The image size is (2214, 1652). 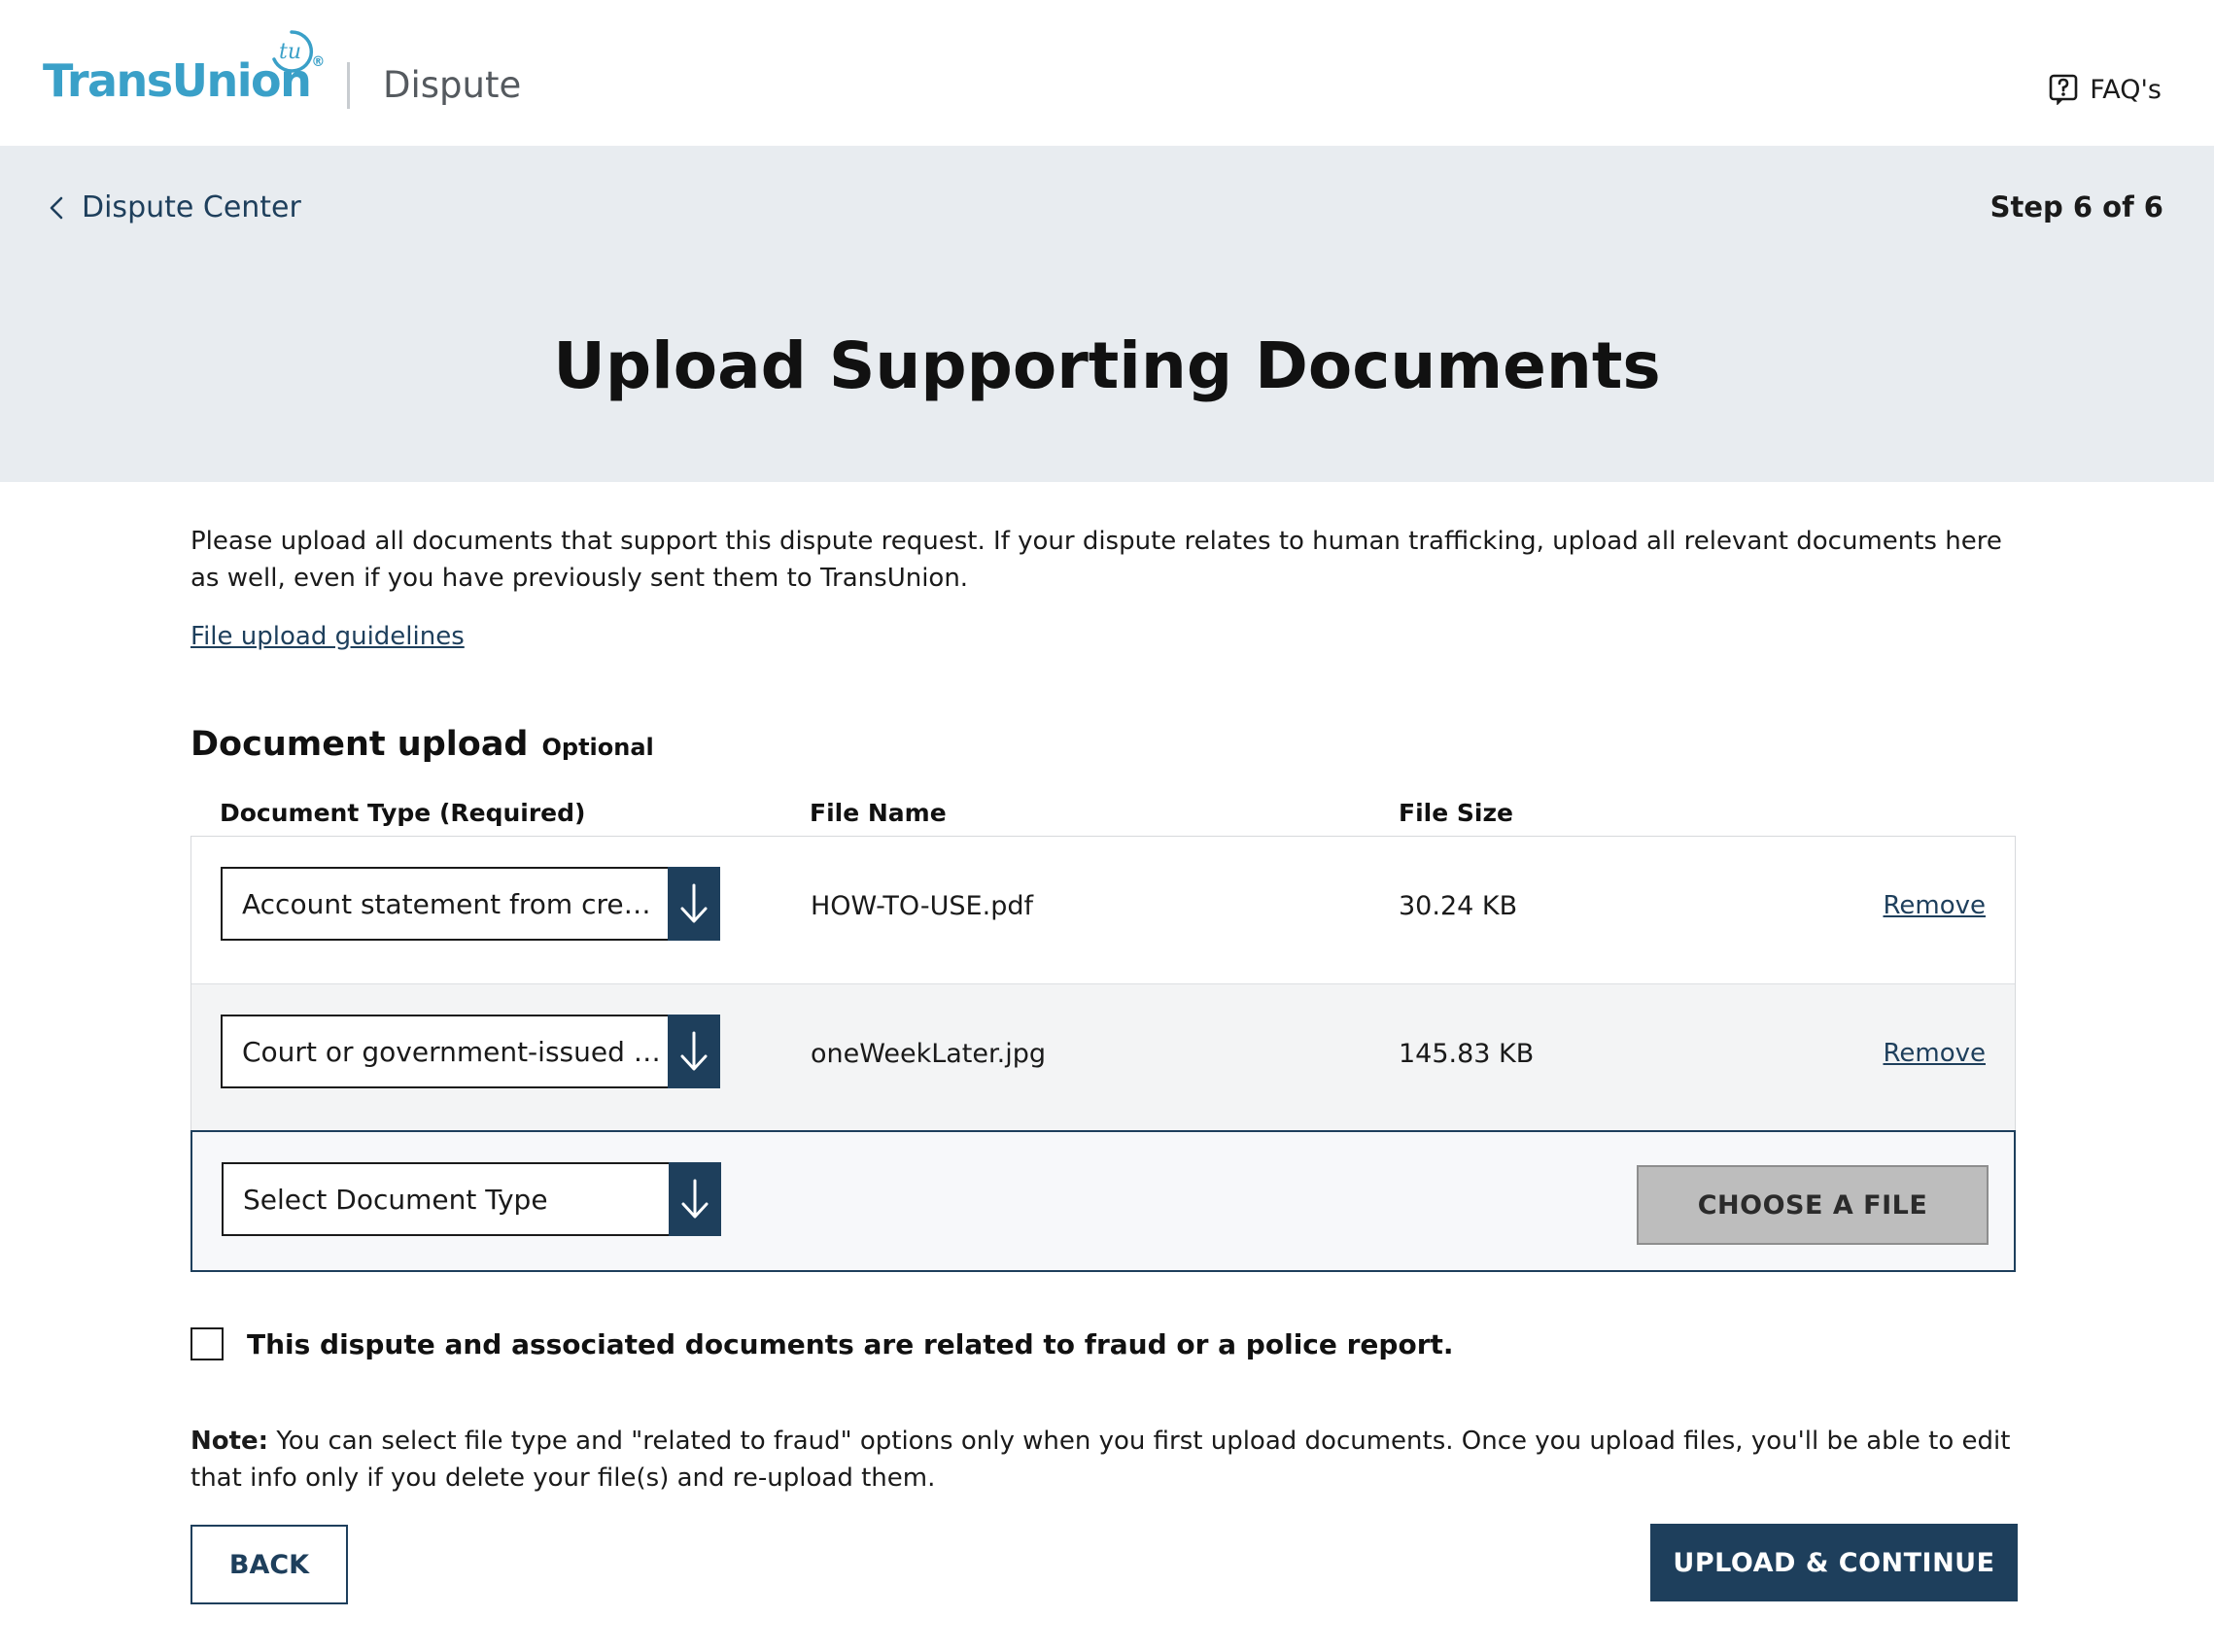 I want to click on svg-text: tu, so click(x=290, y=52).